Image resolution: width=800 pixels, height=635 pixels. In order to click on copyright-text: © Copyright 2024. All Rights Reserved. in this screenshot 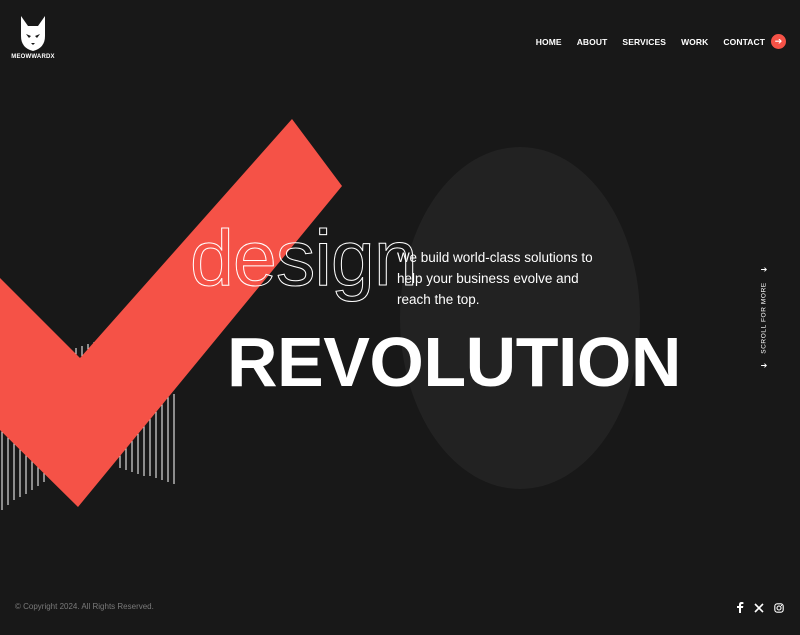, I will do `click(84, 606)`.